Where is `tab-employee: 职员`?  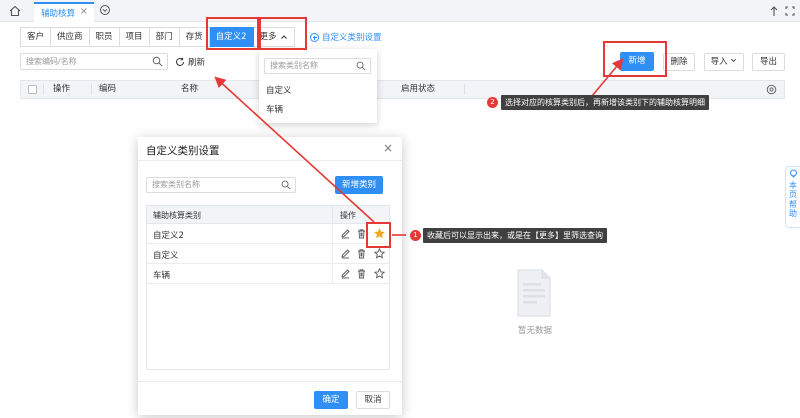 tab-employee: 职员 is located at coordinates (104, 37).